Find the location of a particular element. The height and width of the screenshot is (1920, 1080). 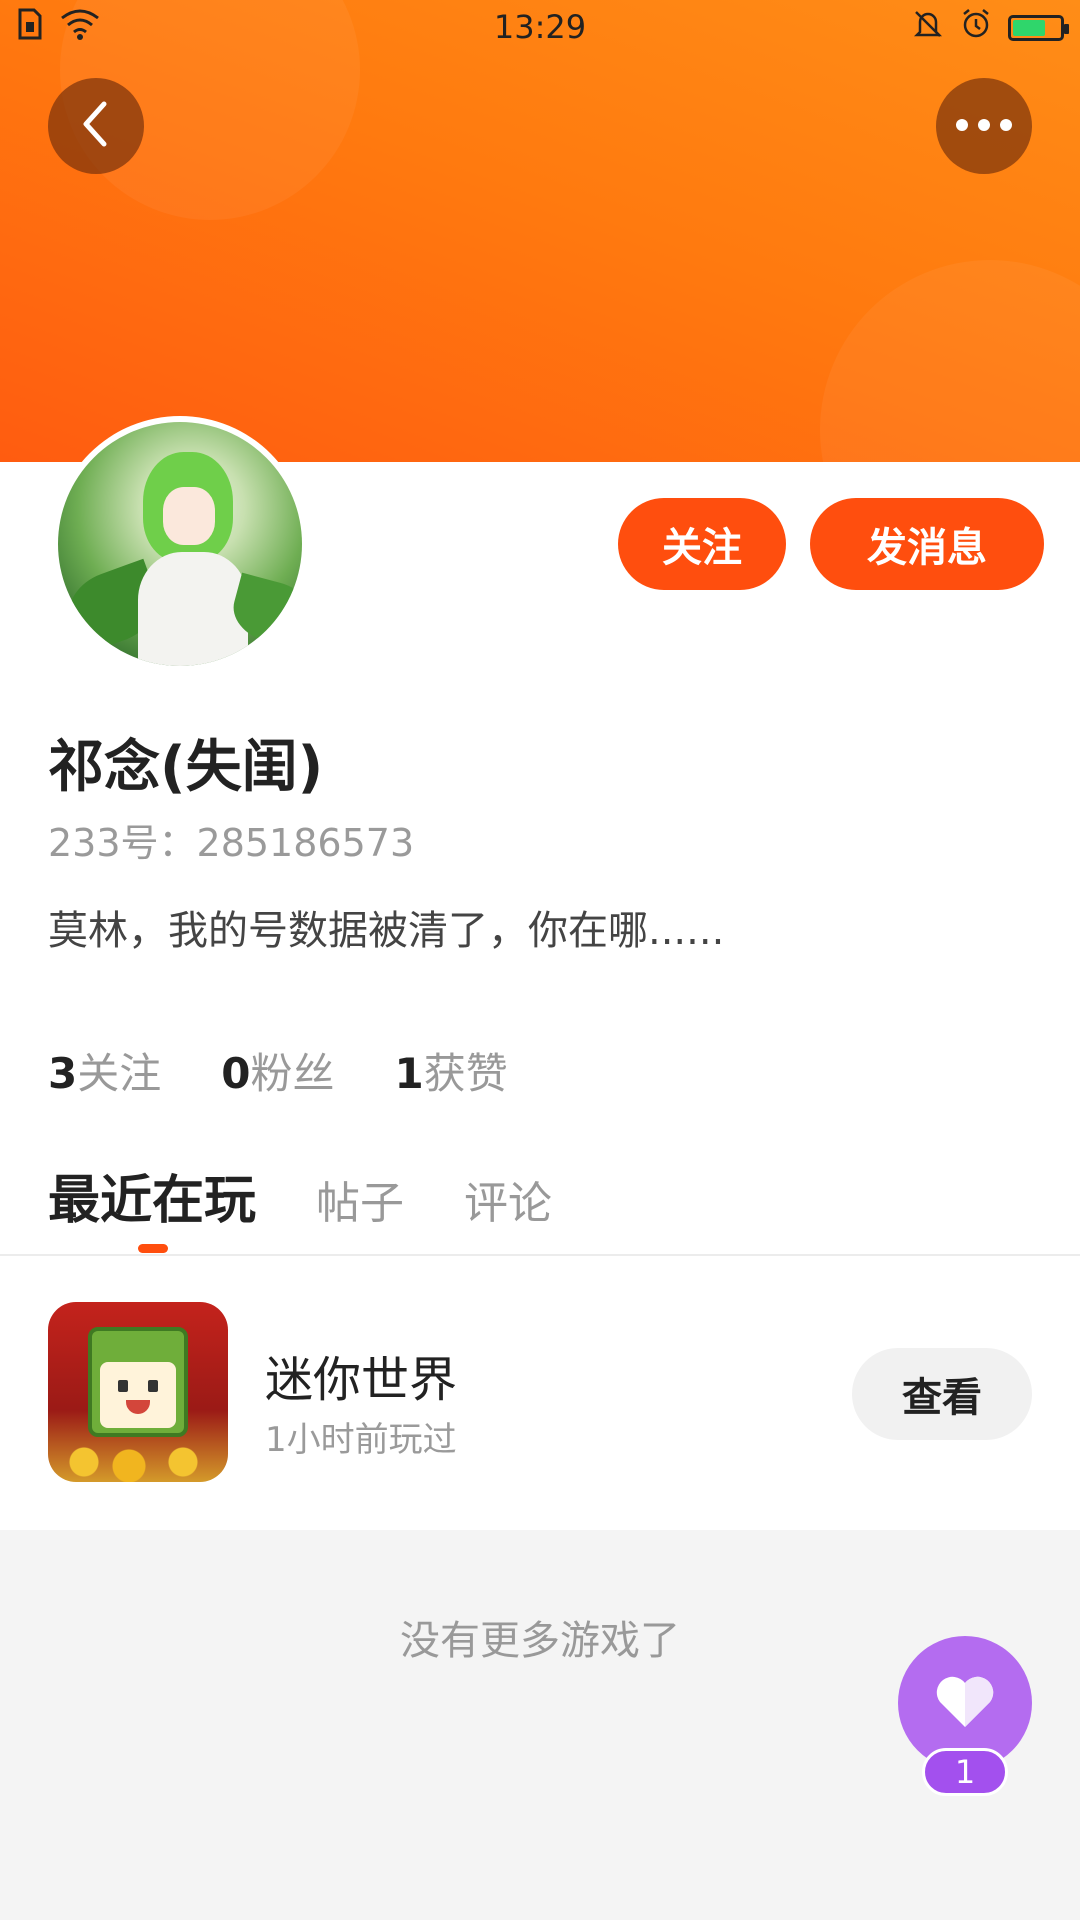

view-game-button: 查看 is located at coordinates (942, 1394).